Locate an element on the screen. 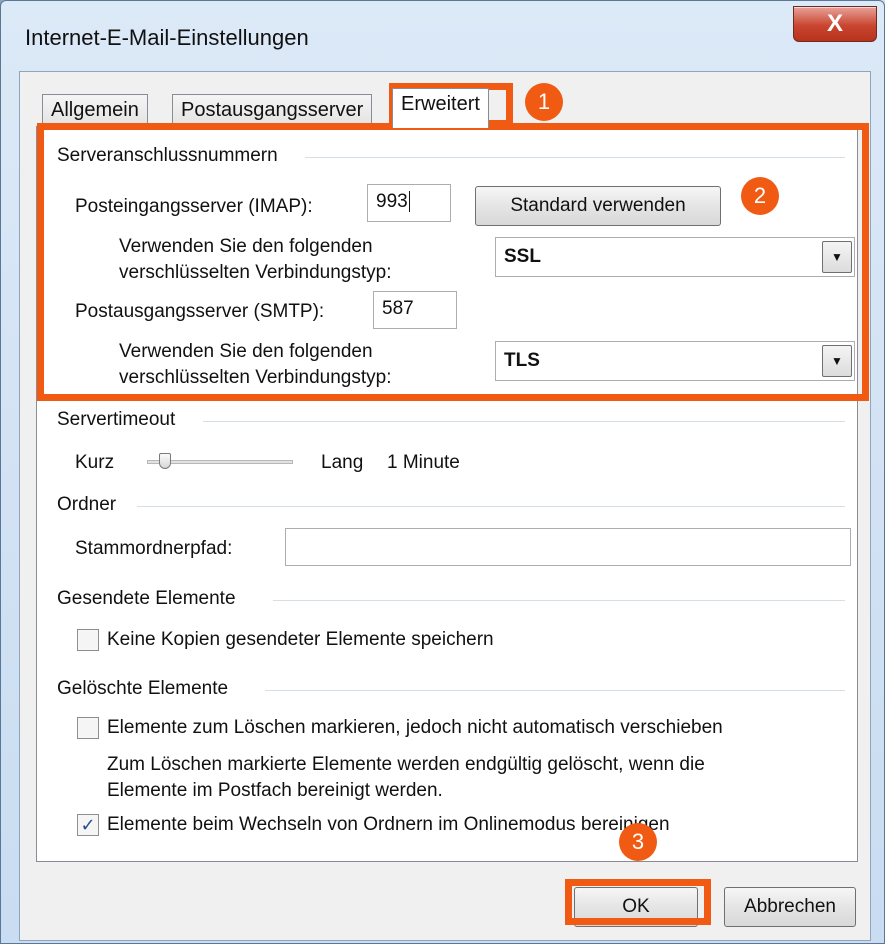 This screenshot has width=885, height=944. tab-postausgangsserver-label: Postausgangsserver is located at coordinates (272, 110).